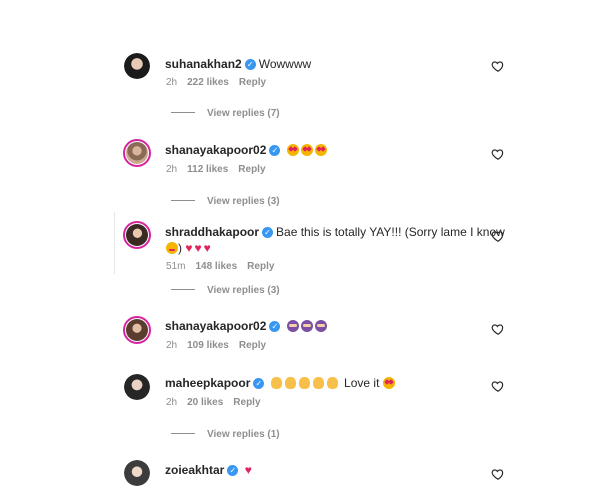 The width and height of the screenshot is (600, 500). I want to click on comment-likes: 20 likes, so click(205, 402).